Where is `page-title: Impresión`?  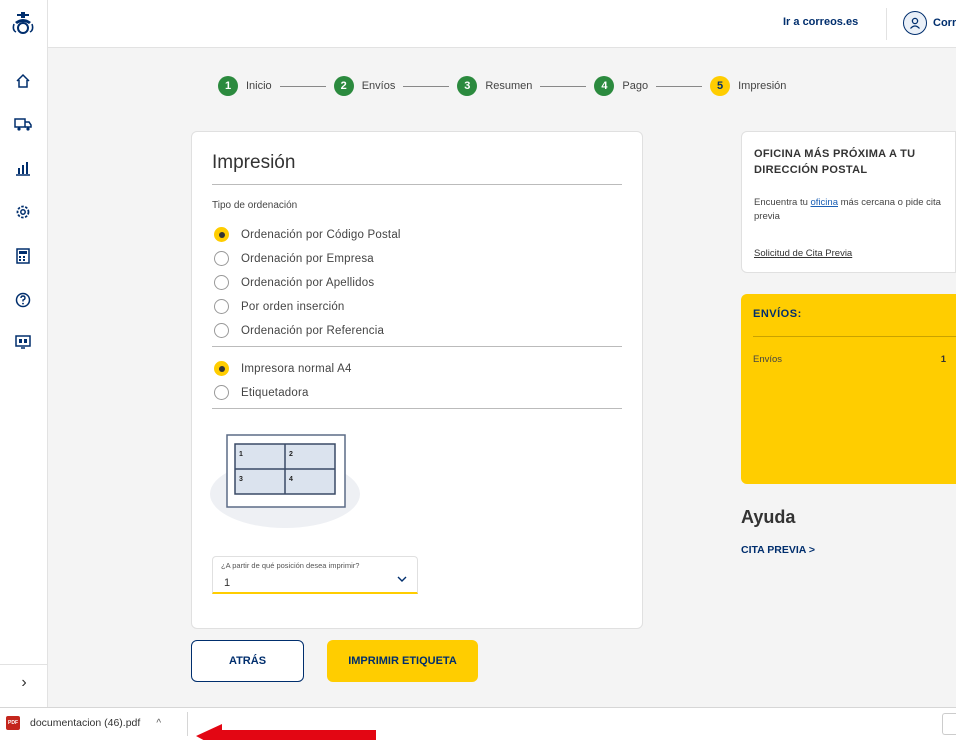 page-title: Impresión is located at coordinates (254, 162).